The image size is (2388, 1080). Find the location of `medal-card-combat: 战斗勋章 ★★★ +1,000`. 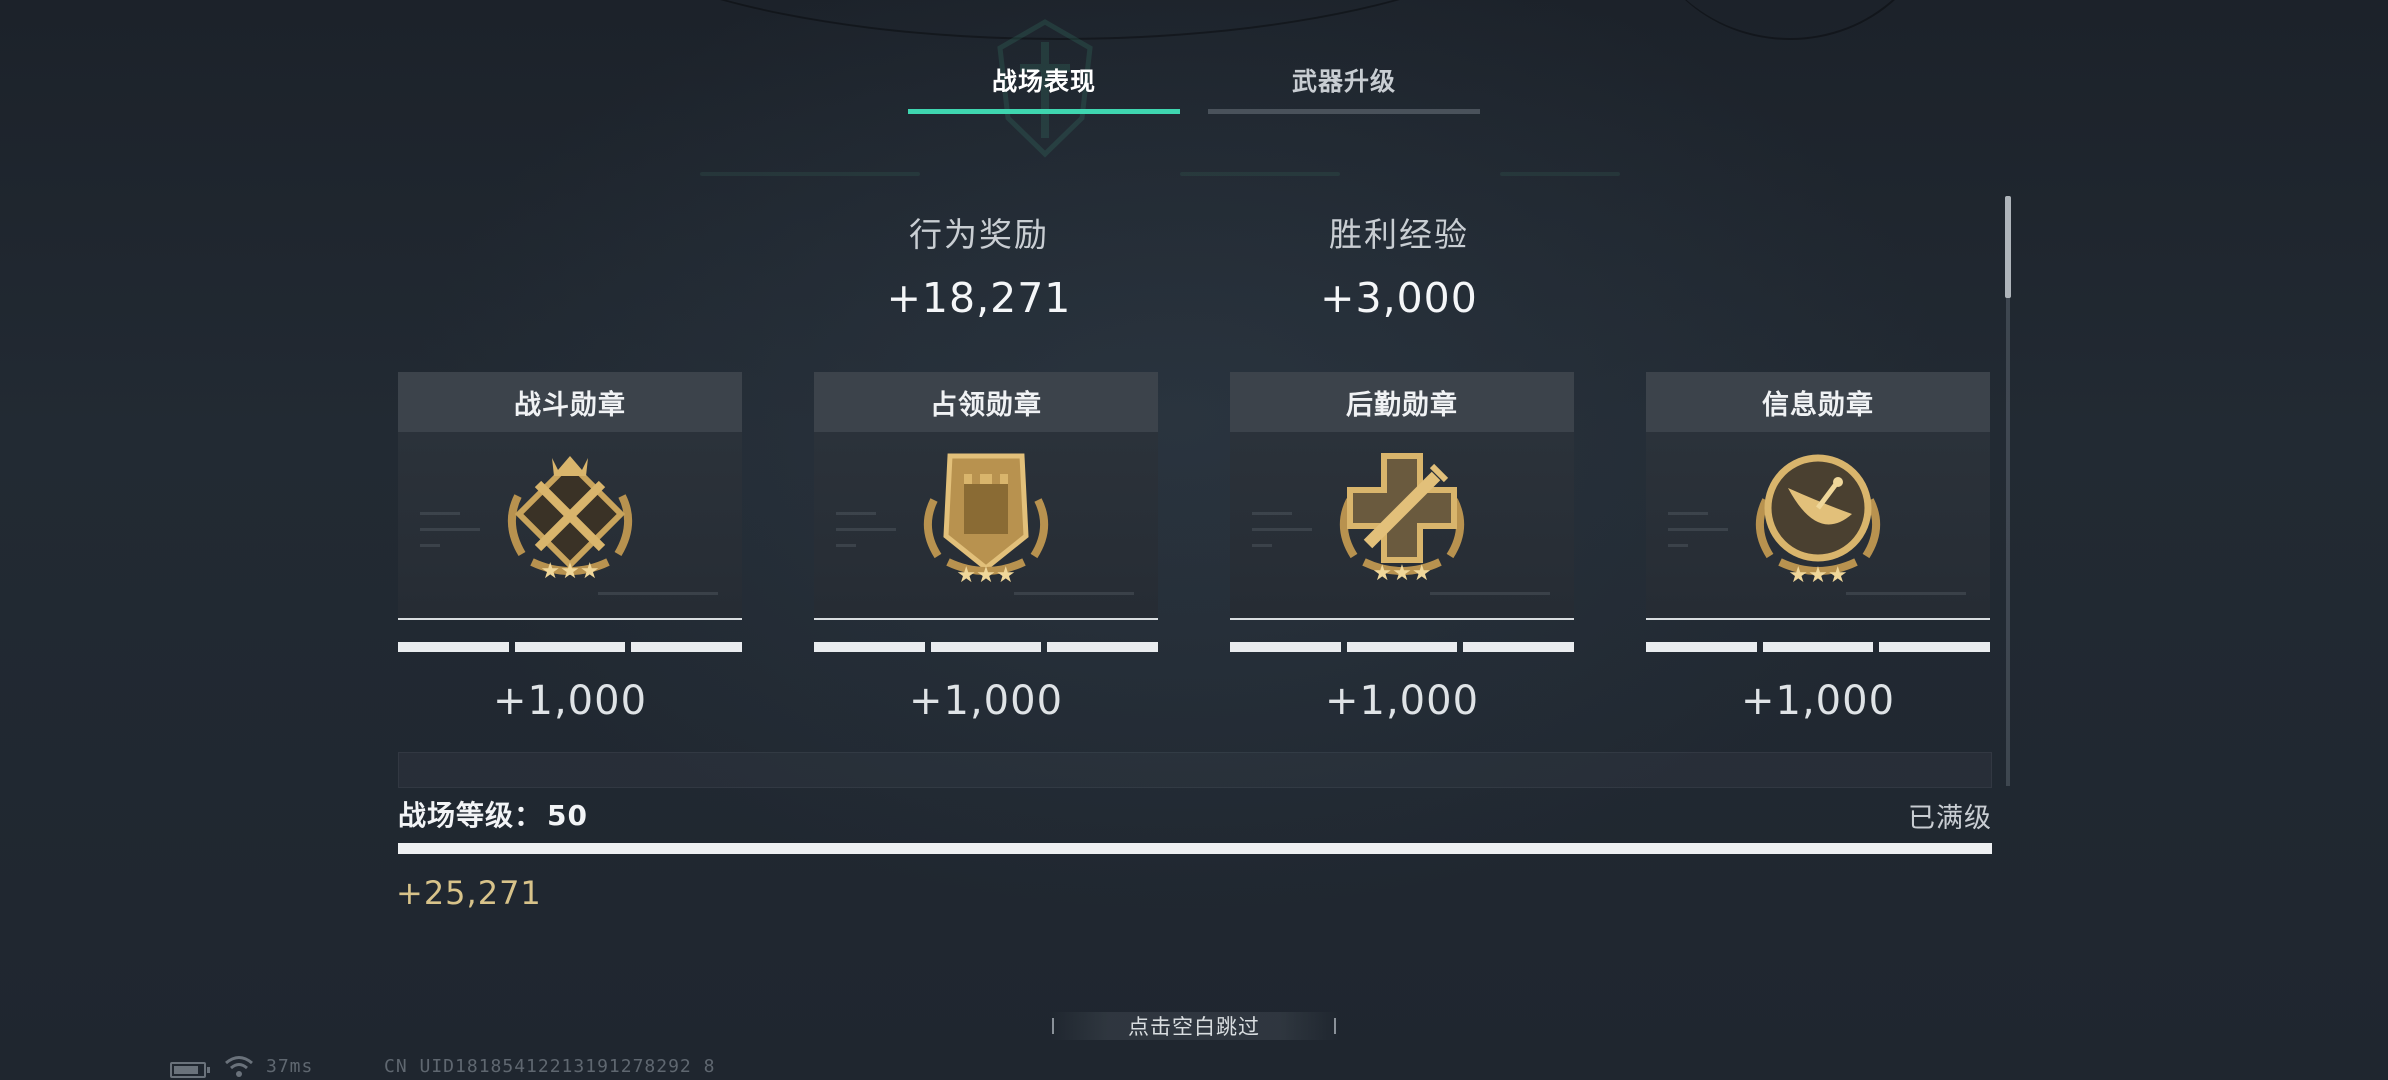

medal-card-combat: 战斗勋章 ★★★ +1,000 is located at coordinates (570, 548).